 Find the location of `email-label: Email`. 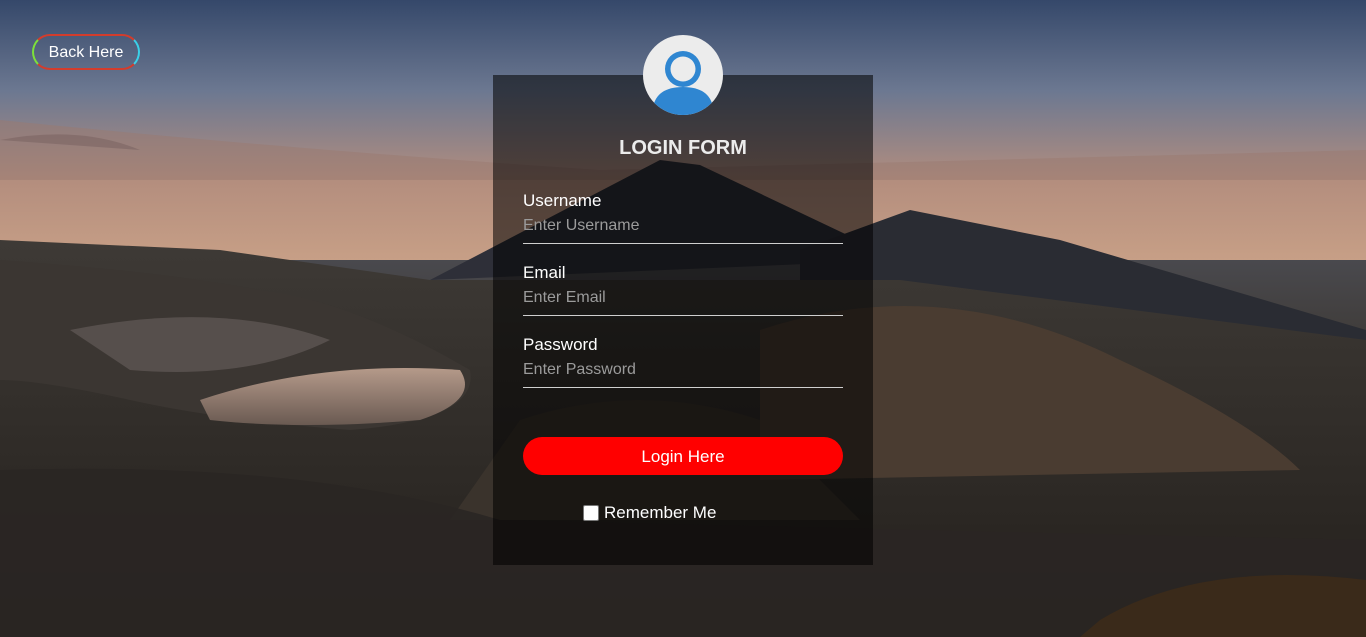

email-label: Email is located at coordinates (544, 272).